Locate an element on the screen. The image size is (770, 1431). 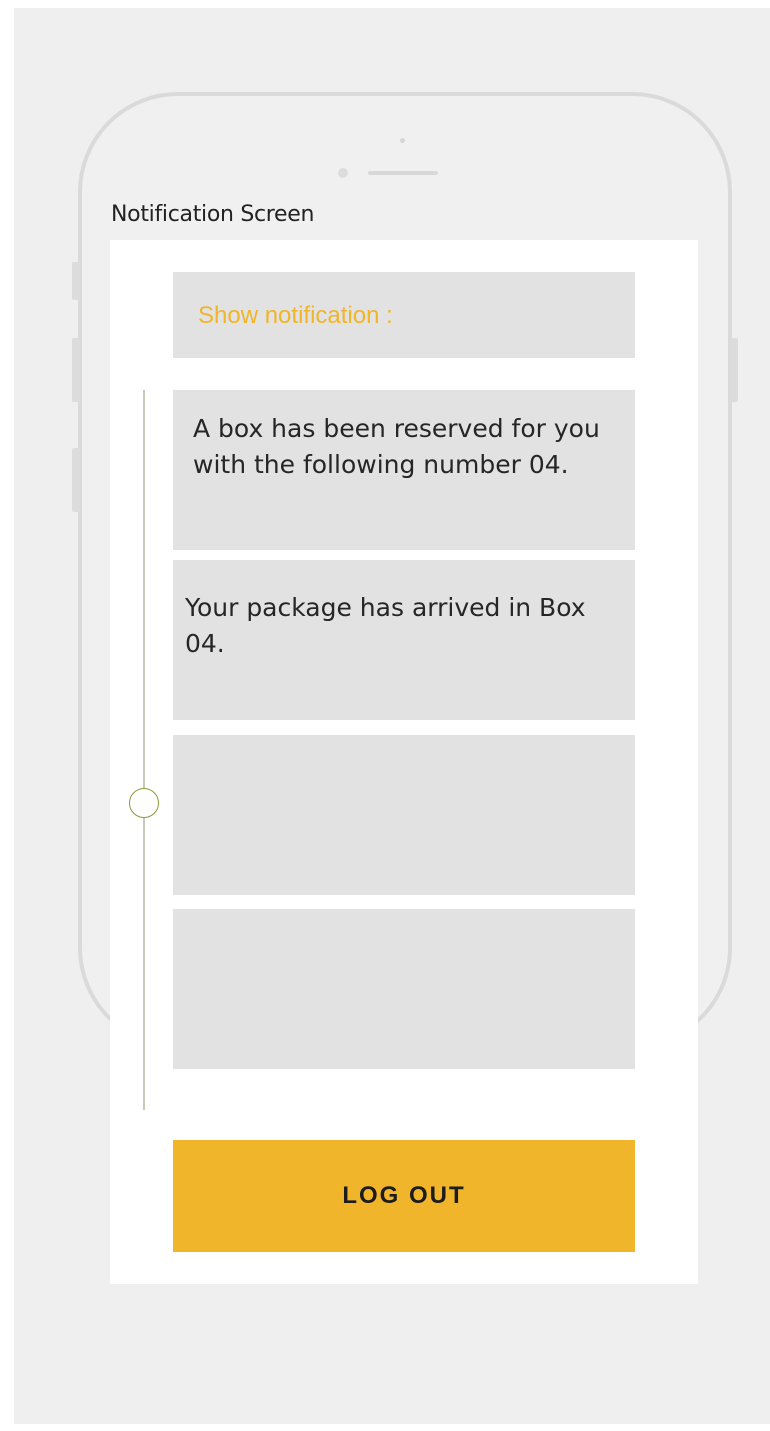
camera-icon is located at coordinates (402, 140).